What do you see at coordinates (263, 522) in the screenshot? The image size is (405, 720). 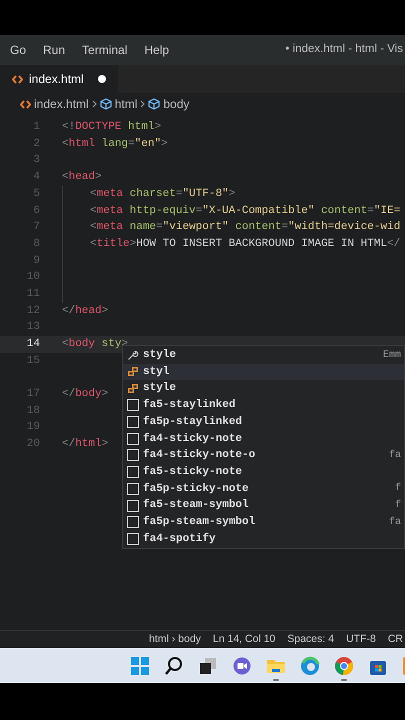 I see `suggestion-item: fa5p-steam-symbol fa` at bounding box center [263, 522].